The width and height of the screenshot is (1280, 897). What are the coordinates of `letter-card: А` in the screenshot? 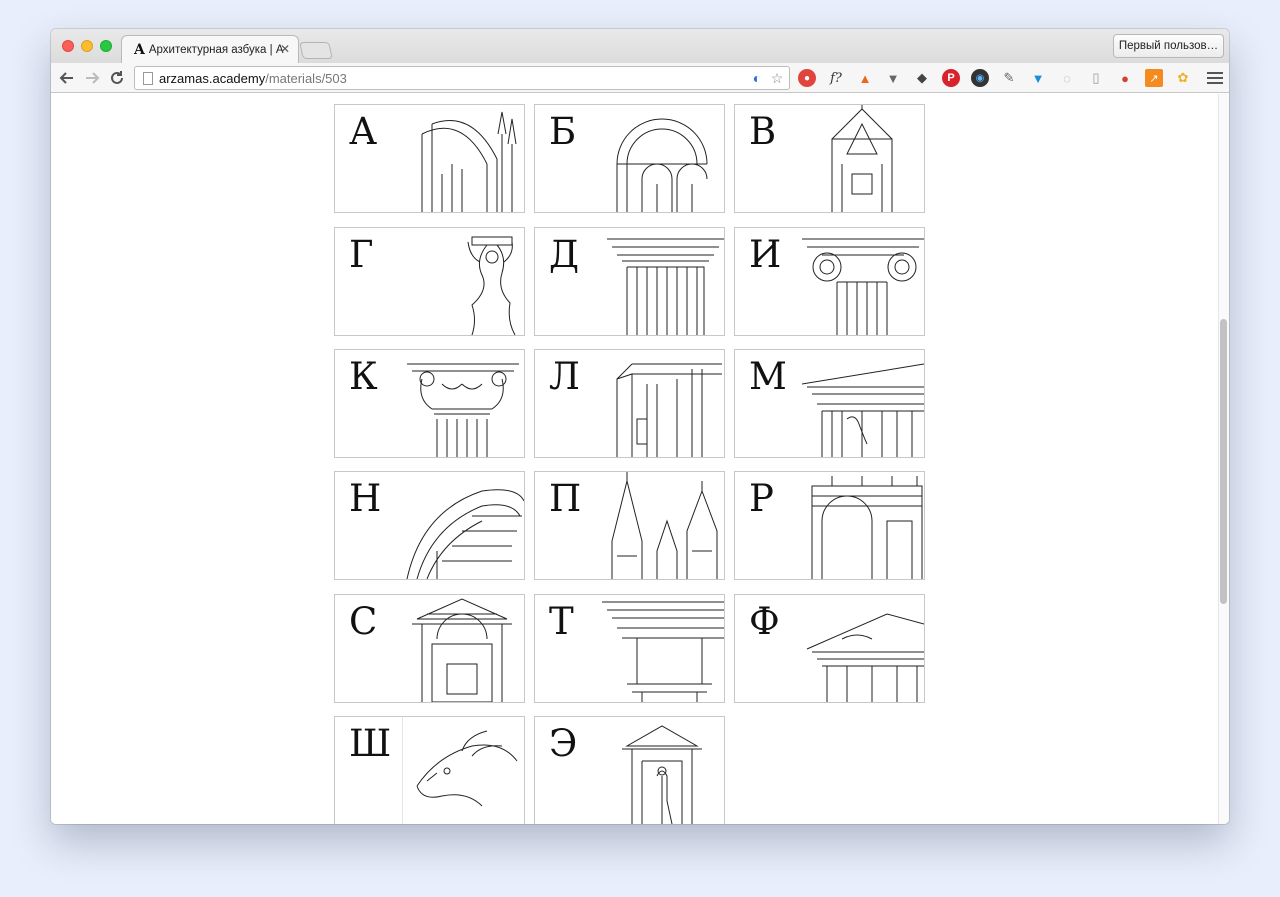 It's located at (429, 158).